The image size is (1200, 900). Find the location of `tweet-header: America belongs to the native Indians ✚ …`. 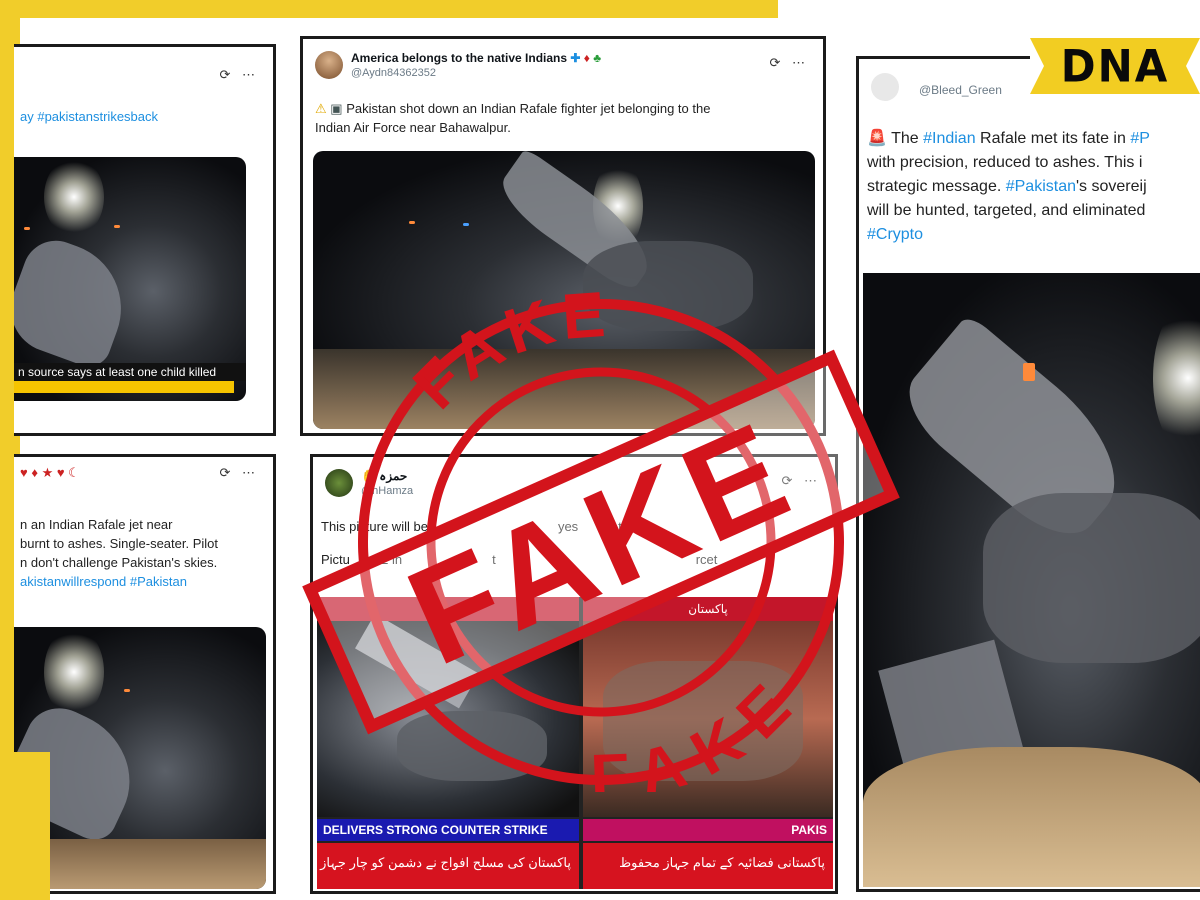

tweet-header: America belongs to the native Indians ✚ … is located at coordinates (564, 67).